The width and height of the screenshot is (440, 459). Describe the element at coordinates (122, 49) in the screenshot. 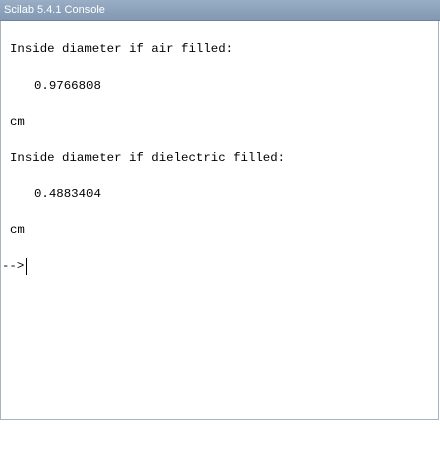

I see `console-output-line: Inside diameter if air filled:` at that location.